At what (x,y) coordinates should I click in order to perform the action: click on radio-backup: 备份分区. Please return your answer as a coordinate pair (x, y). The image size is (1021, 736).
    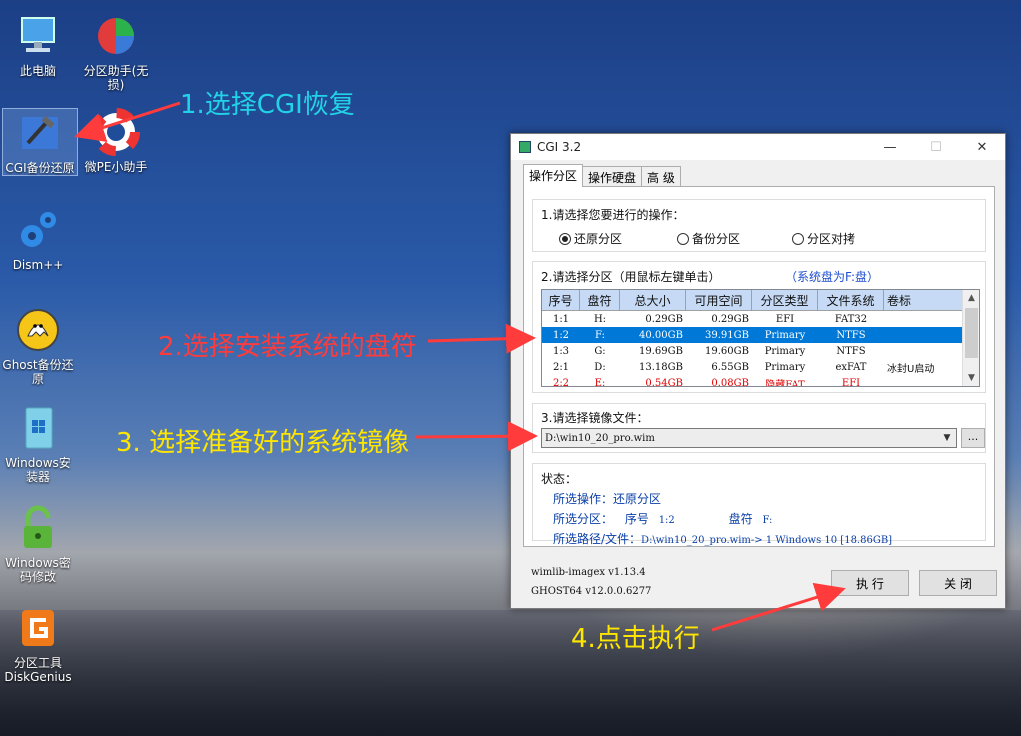
    Looking at the image, I should click on (708, 238).